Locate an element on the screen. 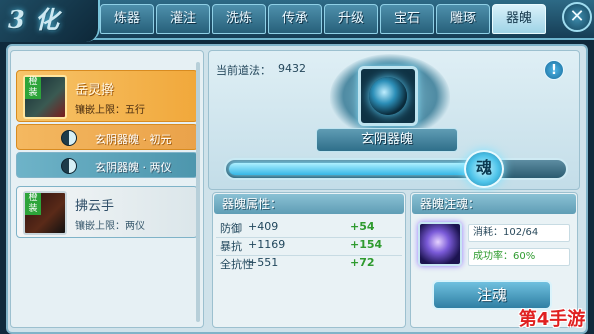 This screenshot has width=594, height=334. tab-wash: 洗炼 is located at coordinates (239, 19).